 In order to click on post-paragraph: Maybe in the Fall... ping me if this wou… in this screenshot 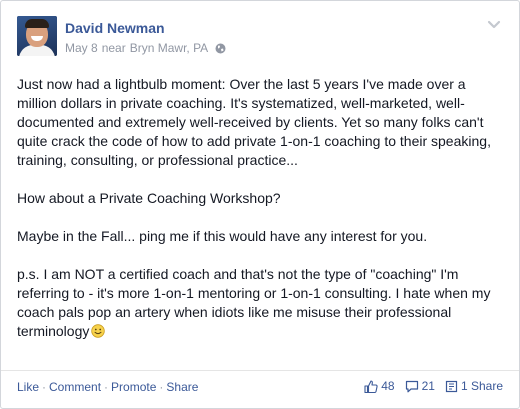, I will do `click(222, 236)`.